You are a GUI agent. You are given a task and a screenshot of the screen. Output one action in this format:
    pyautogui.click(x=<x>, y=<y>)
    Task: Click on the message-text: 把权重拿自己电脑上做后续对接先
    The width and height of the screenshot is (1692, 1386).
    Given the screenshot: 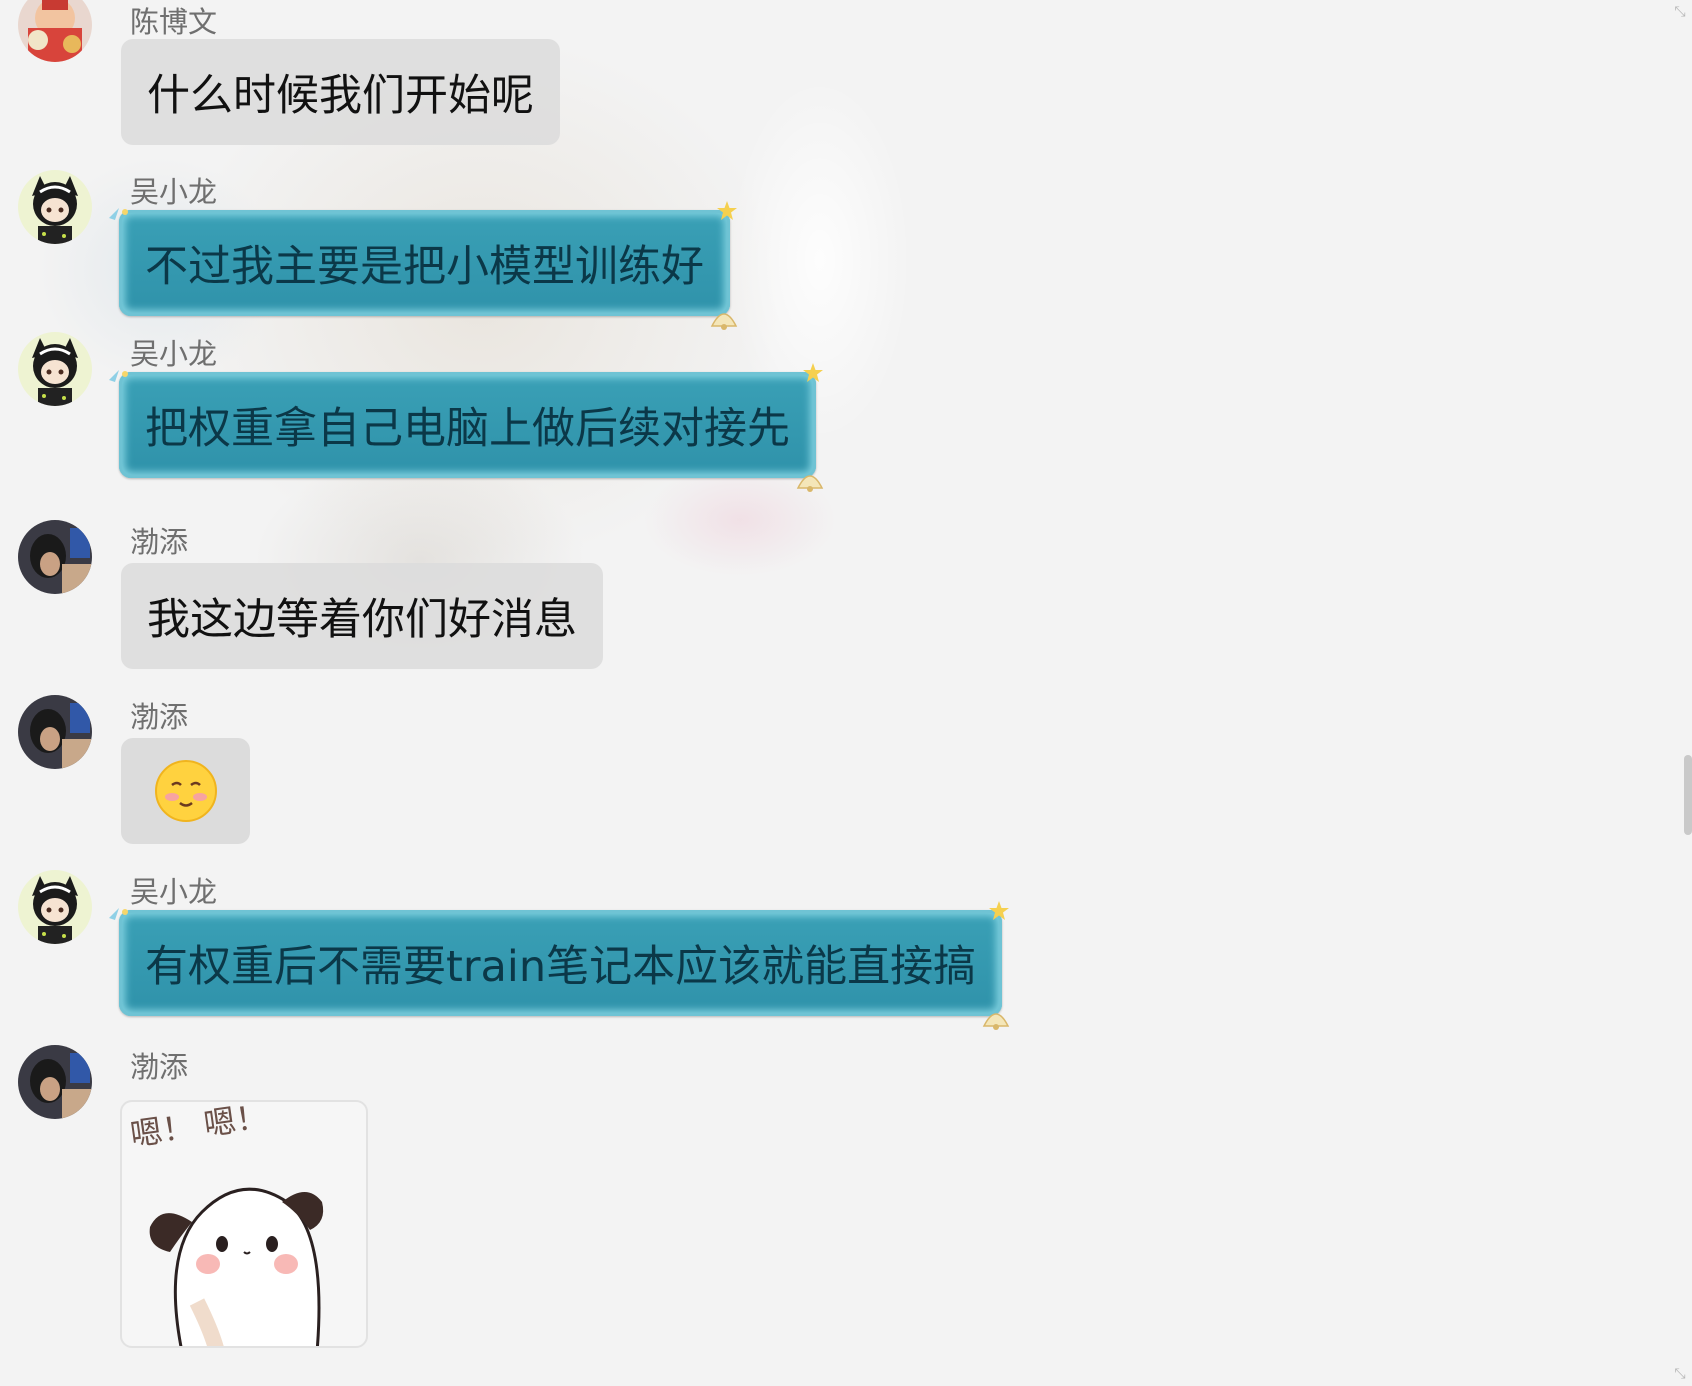 What is the action you would take?
    pyautogui.click(x=467, y=429)
    